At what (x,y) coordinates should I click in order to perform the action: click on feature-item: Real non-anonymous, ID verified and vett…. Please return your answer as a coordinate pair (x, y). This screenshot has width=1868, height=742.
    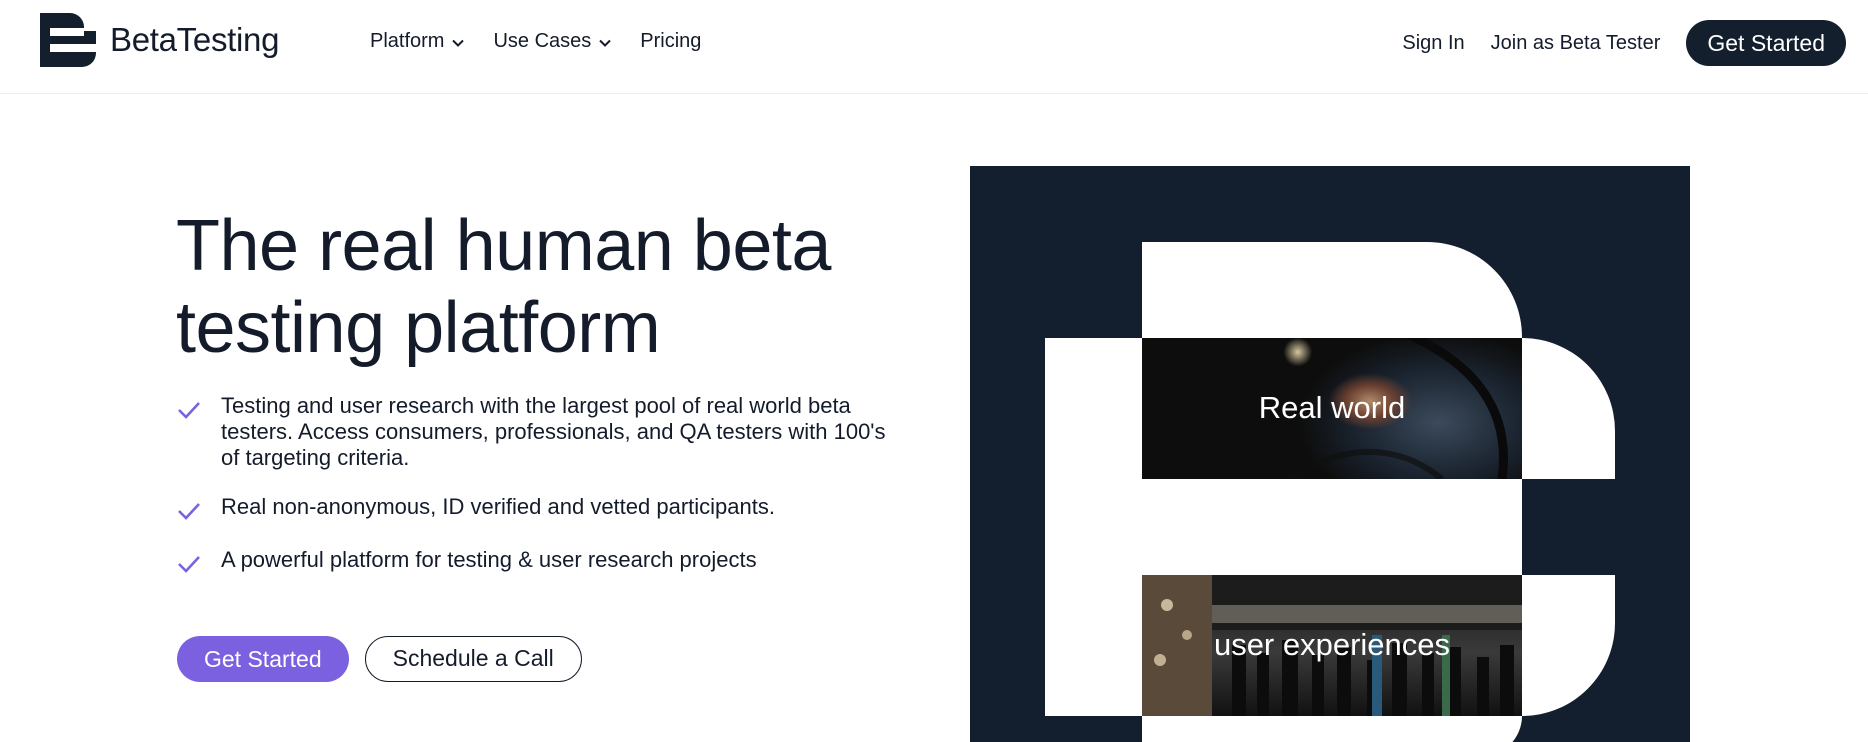
    Looking at the image, I should click on (536, 509).